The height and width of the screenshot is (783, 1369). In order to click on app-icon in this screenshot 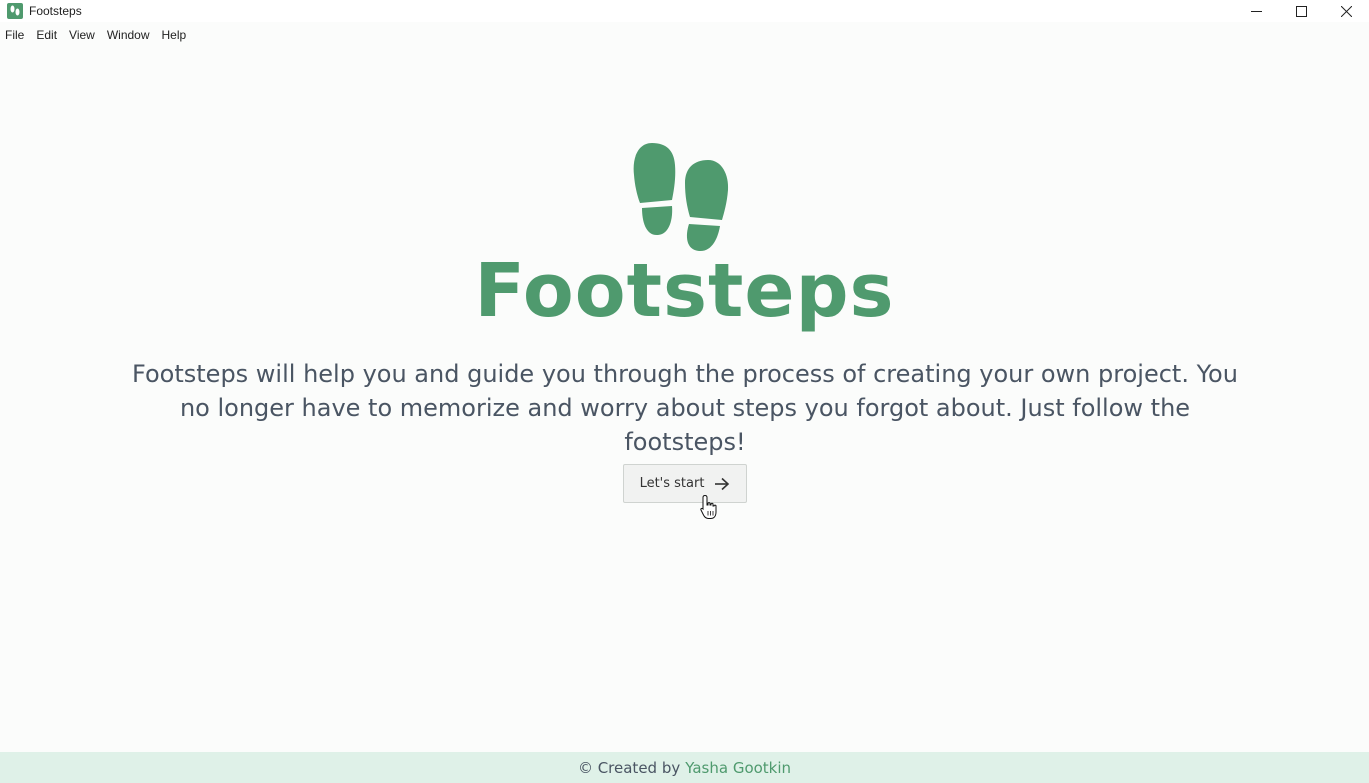, I will do `click(15, 11)`.